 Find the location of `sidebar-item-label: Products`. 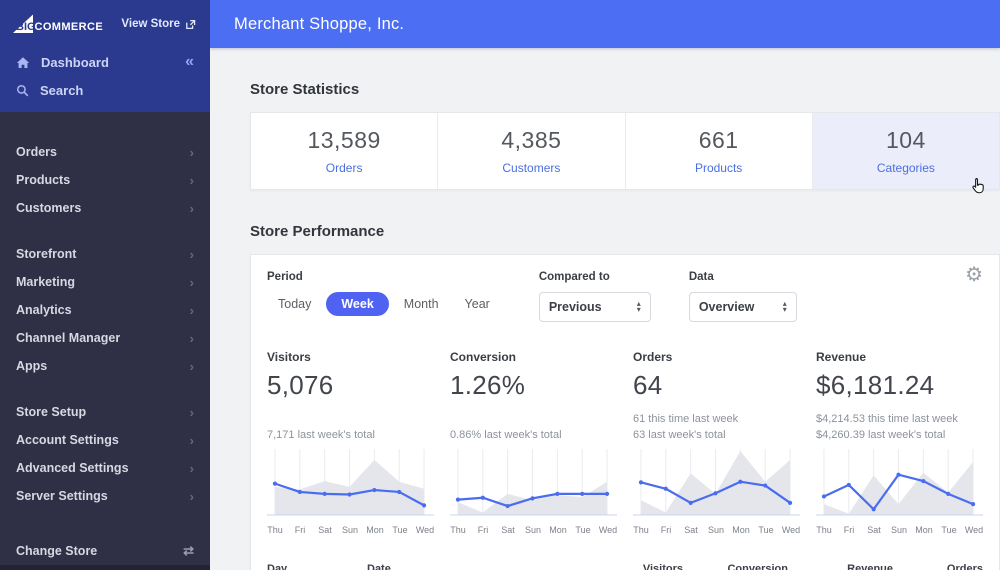

sidebar-item-label: Products is located at coordinates (43, 180).